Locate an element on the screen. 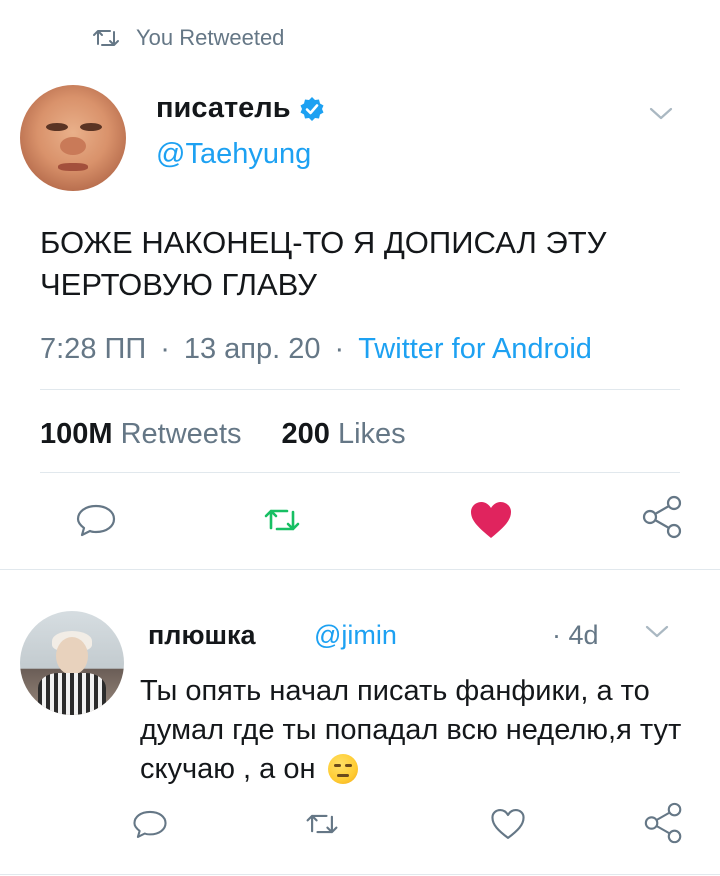  expressionless-face-icon is located at coordinates (342, 769).